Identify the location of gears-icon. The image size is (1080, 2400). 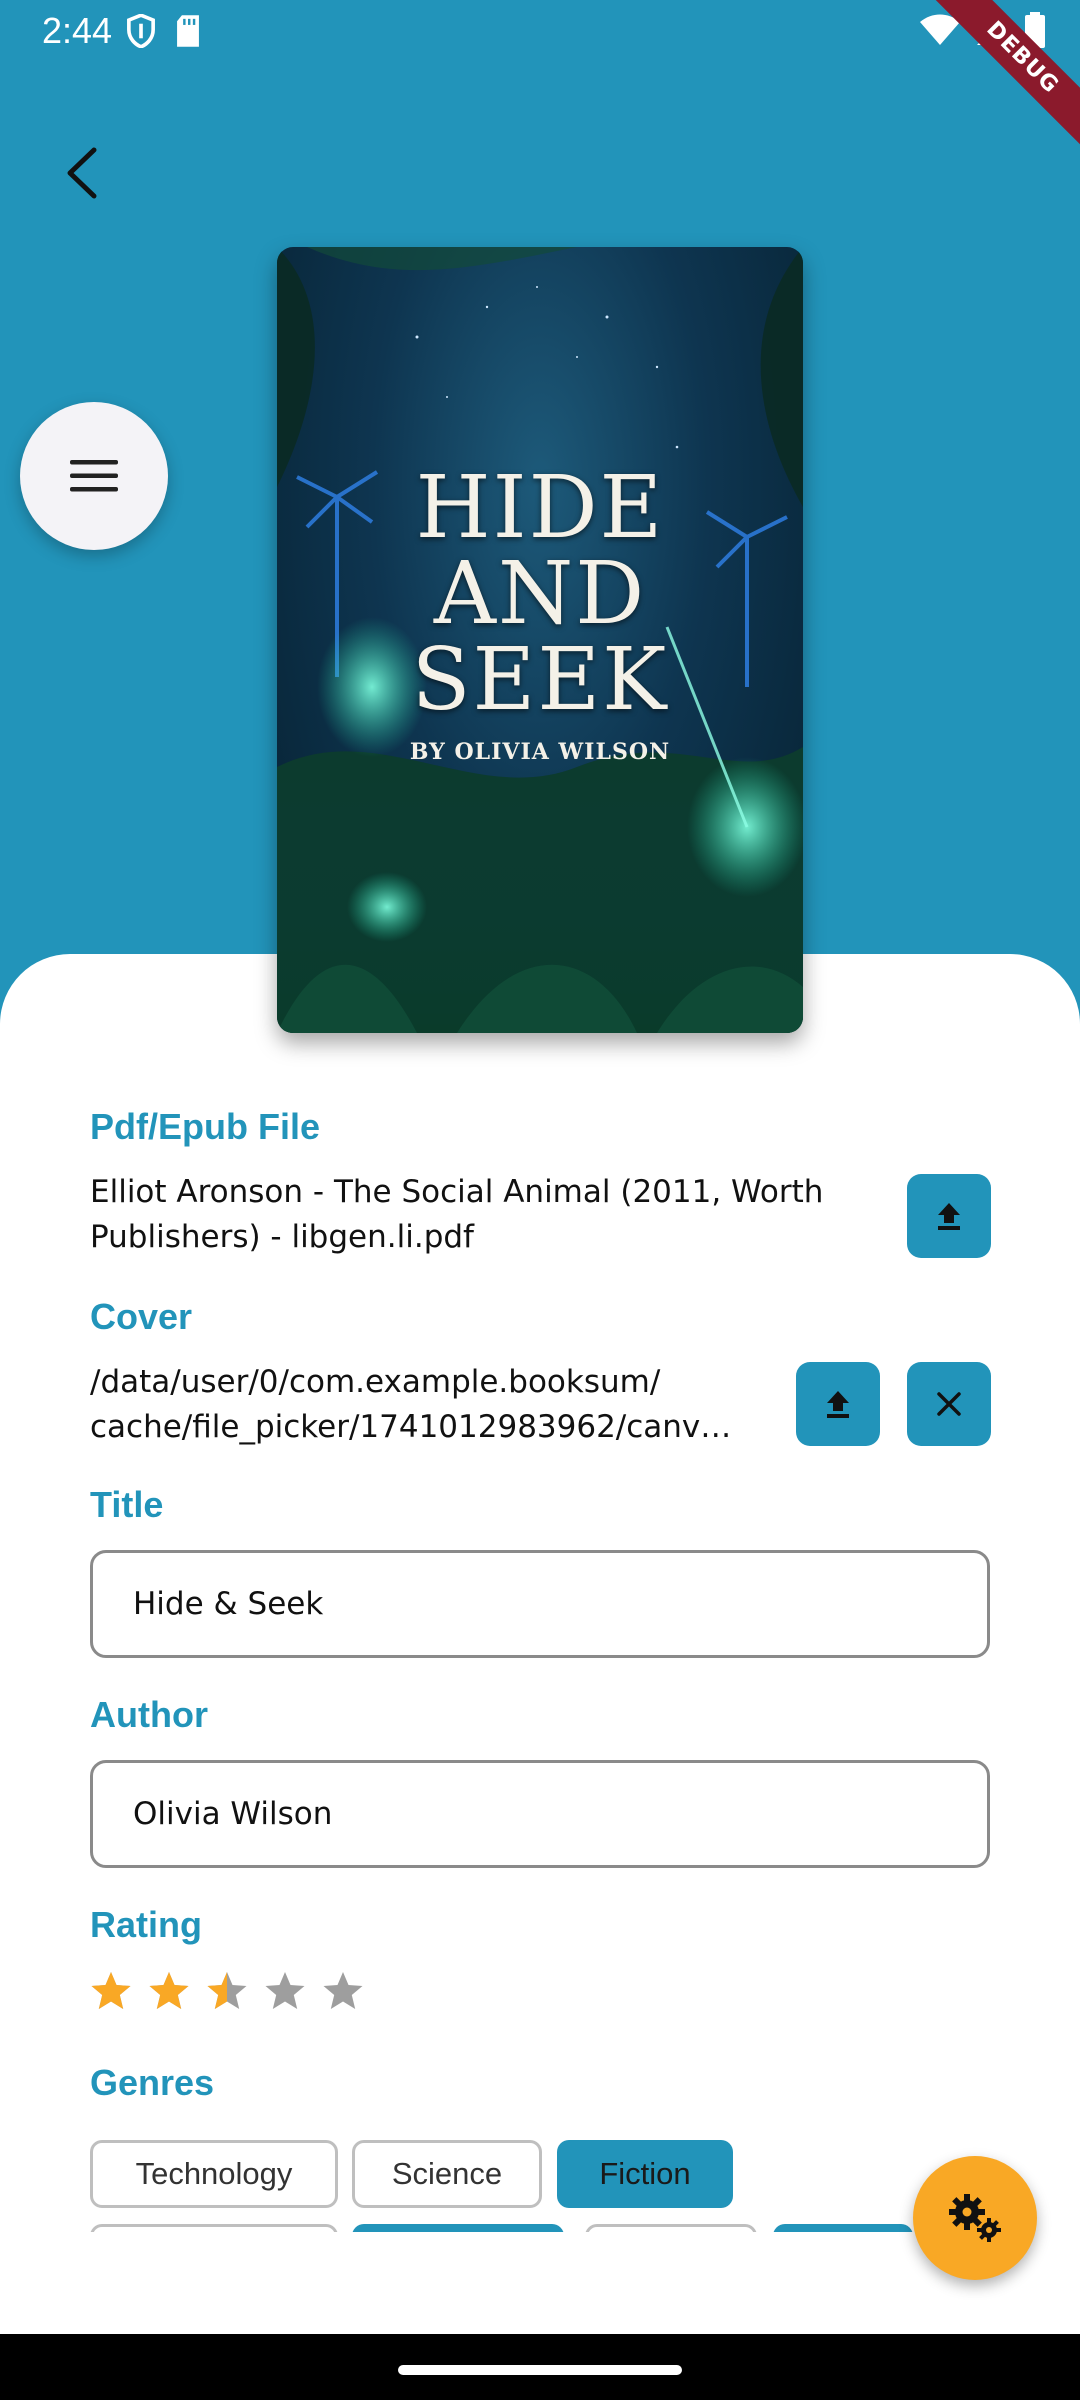
(975, 2218).